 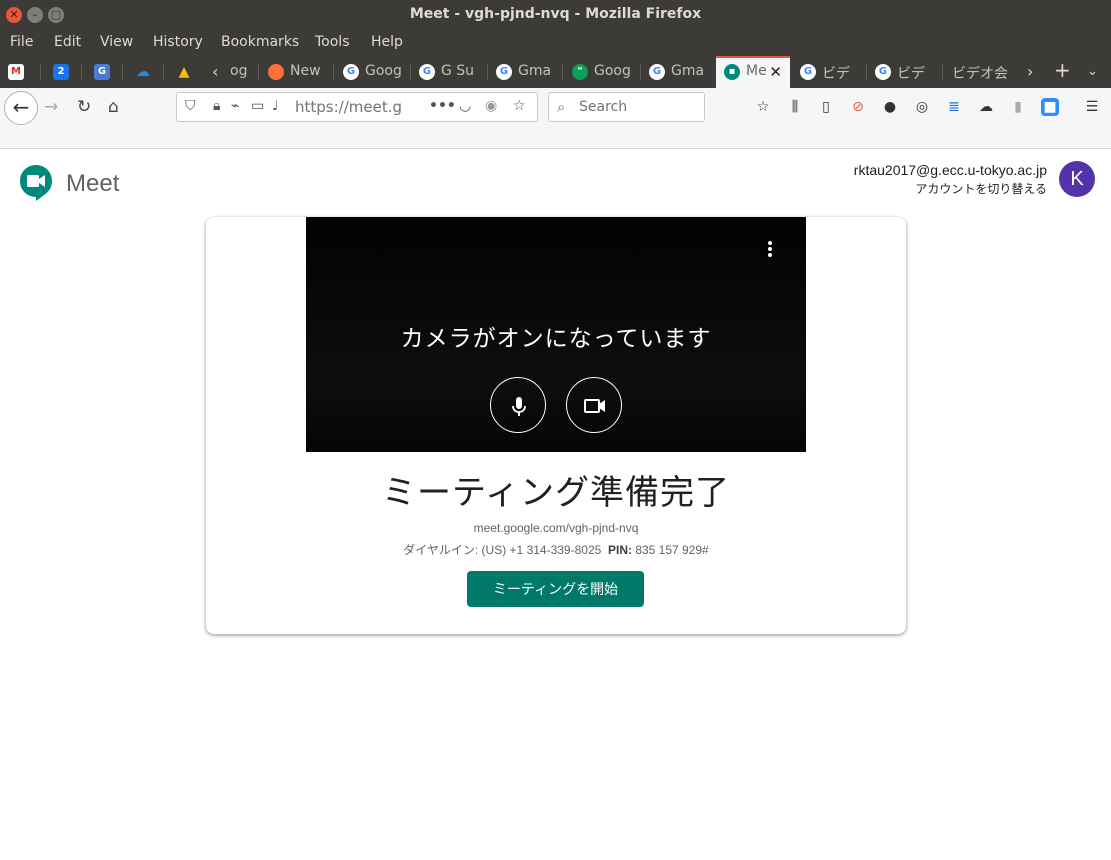 What do you see at coordinates (387, 42) in the screenshot?
I see `menu-help: Help` at bounding box center [387, 42].